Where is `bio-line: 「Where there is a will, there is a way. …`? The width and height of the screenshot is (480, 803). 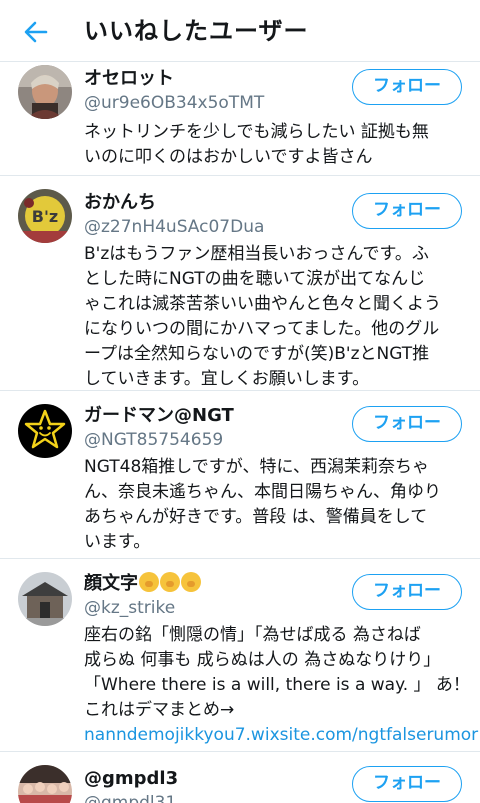 bio-line: 「Where there is a will, there is a way. … is located at coordinates (277, 685).